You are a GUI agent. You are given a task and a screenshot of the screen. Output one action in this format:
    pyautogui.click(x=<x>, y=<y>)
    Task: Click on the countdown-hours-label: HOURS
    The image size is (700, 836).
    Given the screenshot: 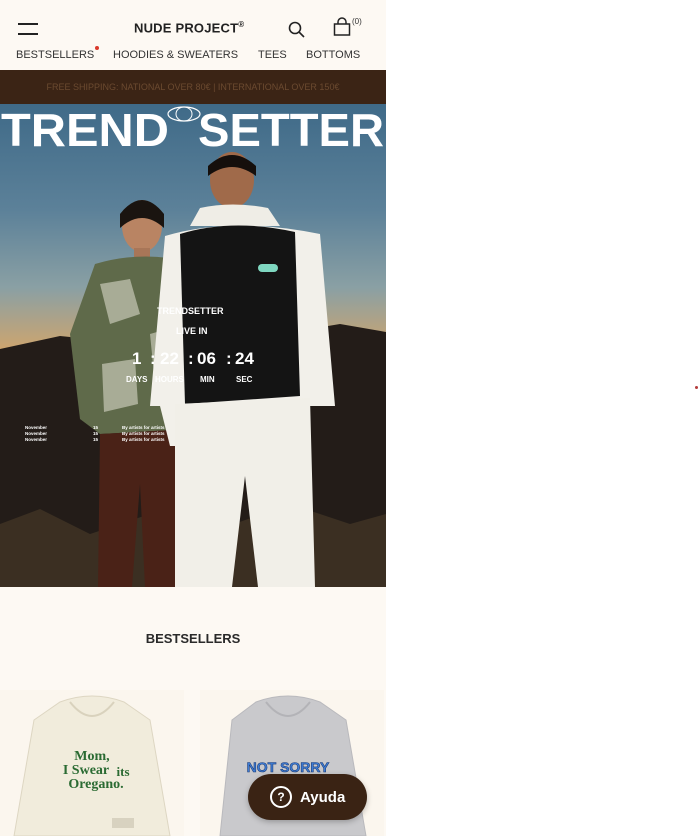 What is the action you would take?
    pyautogui.click(x=169, y=379)
    